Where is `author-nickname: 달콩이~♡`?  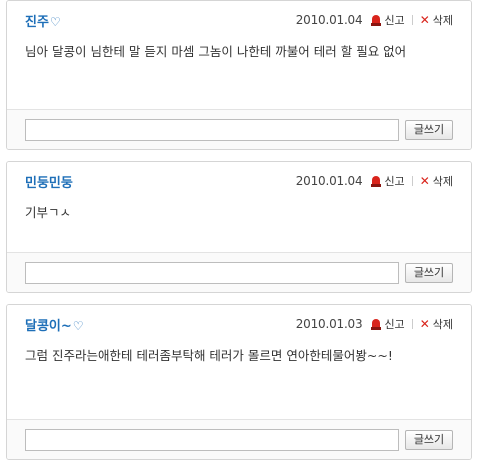
author-nickname: 달콩이~♡ is located at coordinates (54, 324).